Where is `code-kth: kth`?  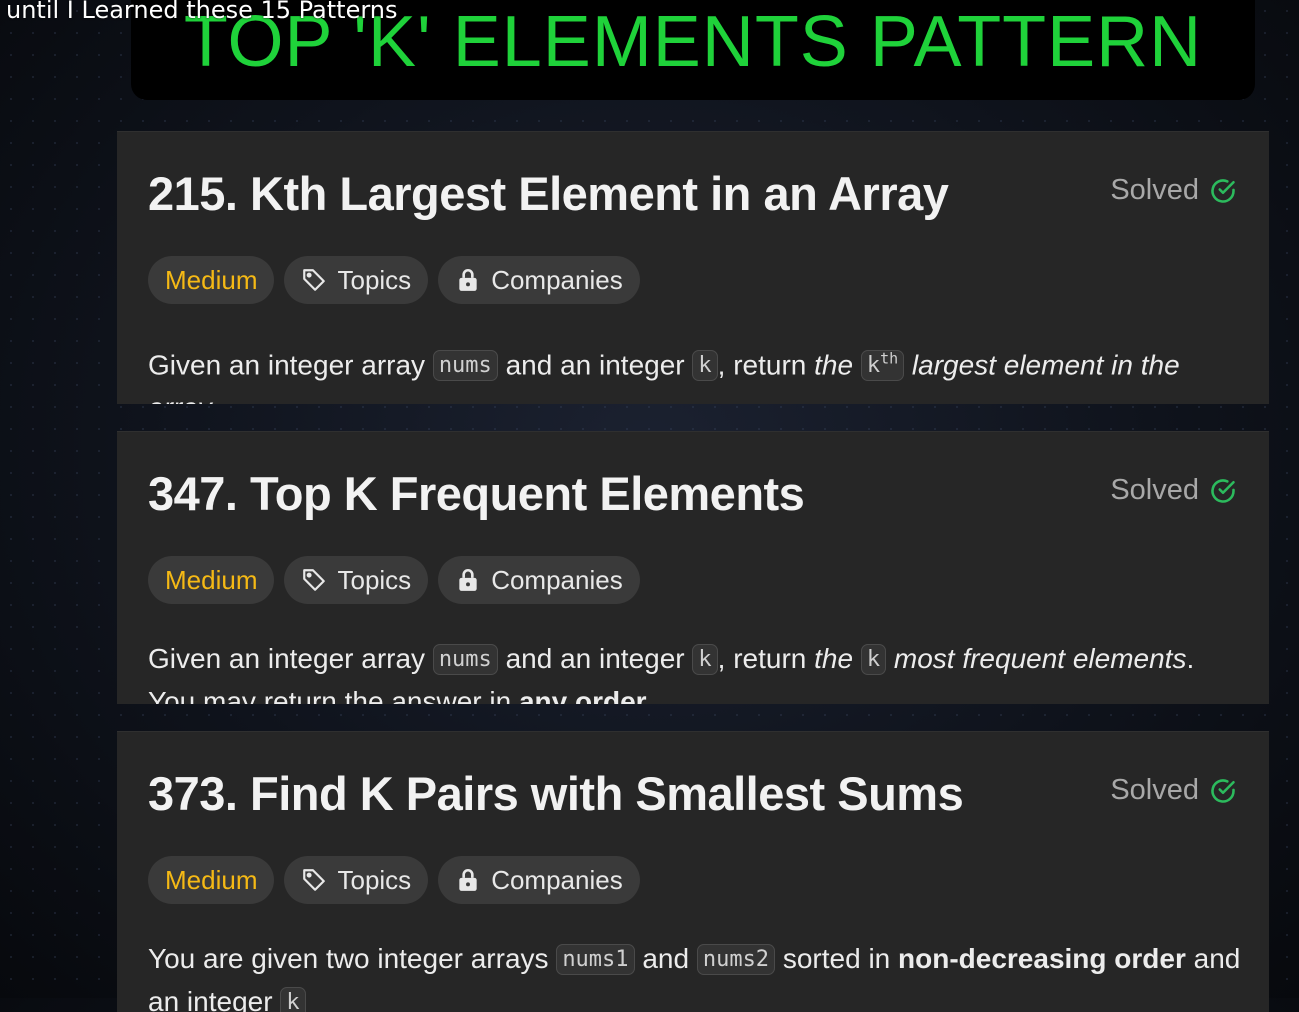 code-kth: kth is located at coordinates (882, 366).